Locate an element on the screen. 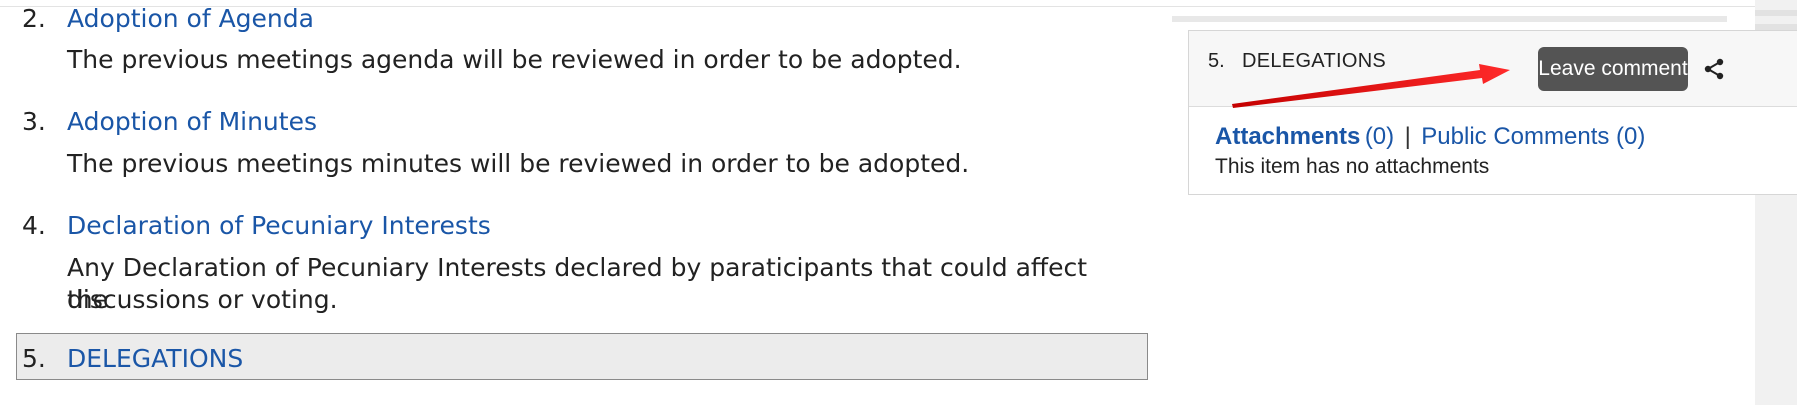 The image size is (1797, 405). panel-shadow is located at coordinates (1449, 19).